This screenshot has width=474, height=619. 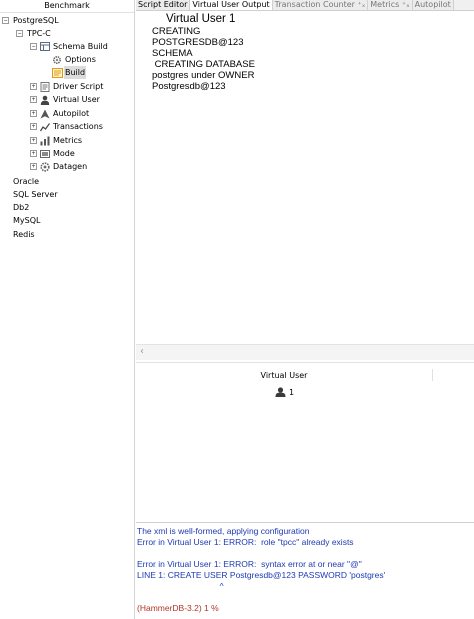 What do you see at coordinates (45, 114) in the screenshot?
I see `autopilot-icon` at bounding box center [45, 114].